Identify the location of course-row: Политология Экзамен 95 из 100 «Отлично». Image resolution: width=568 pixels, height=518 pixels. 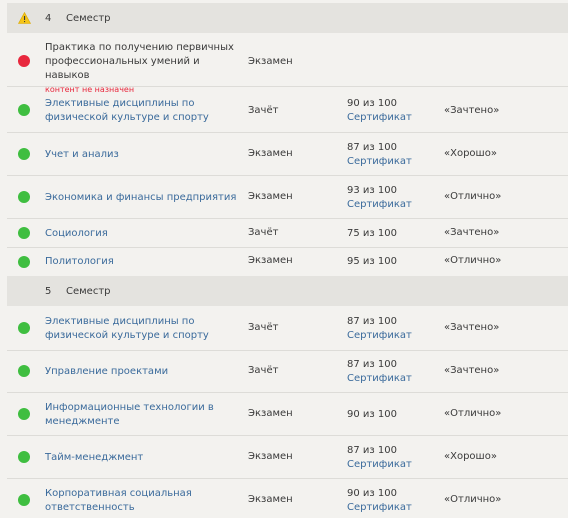
(287, 262).